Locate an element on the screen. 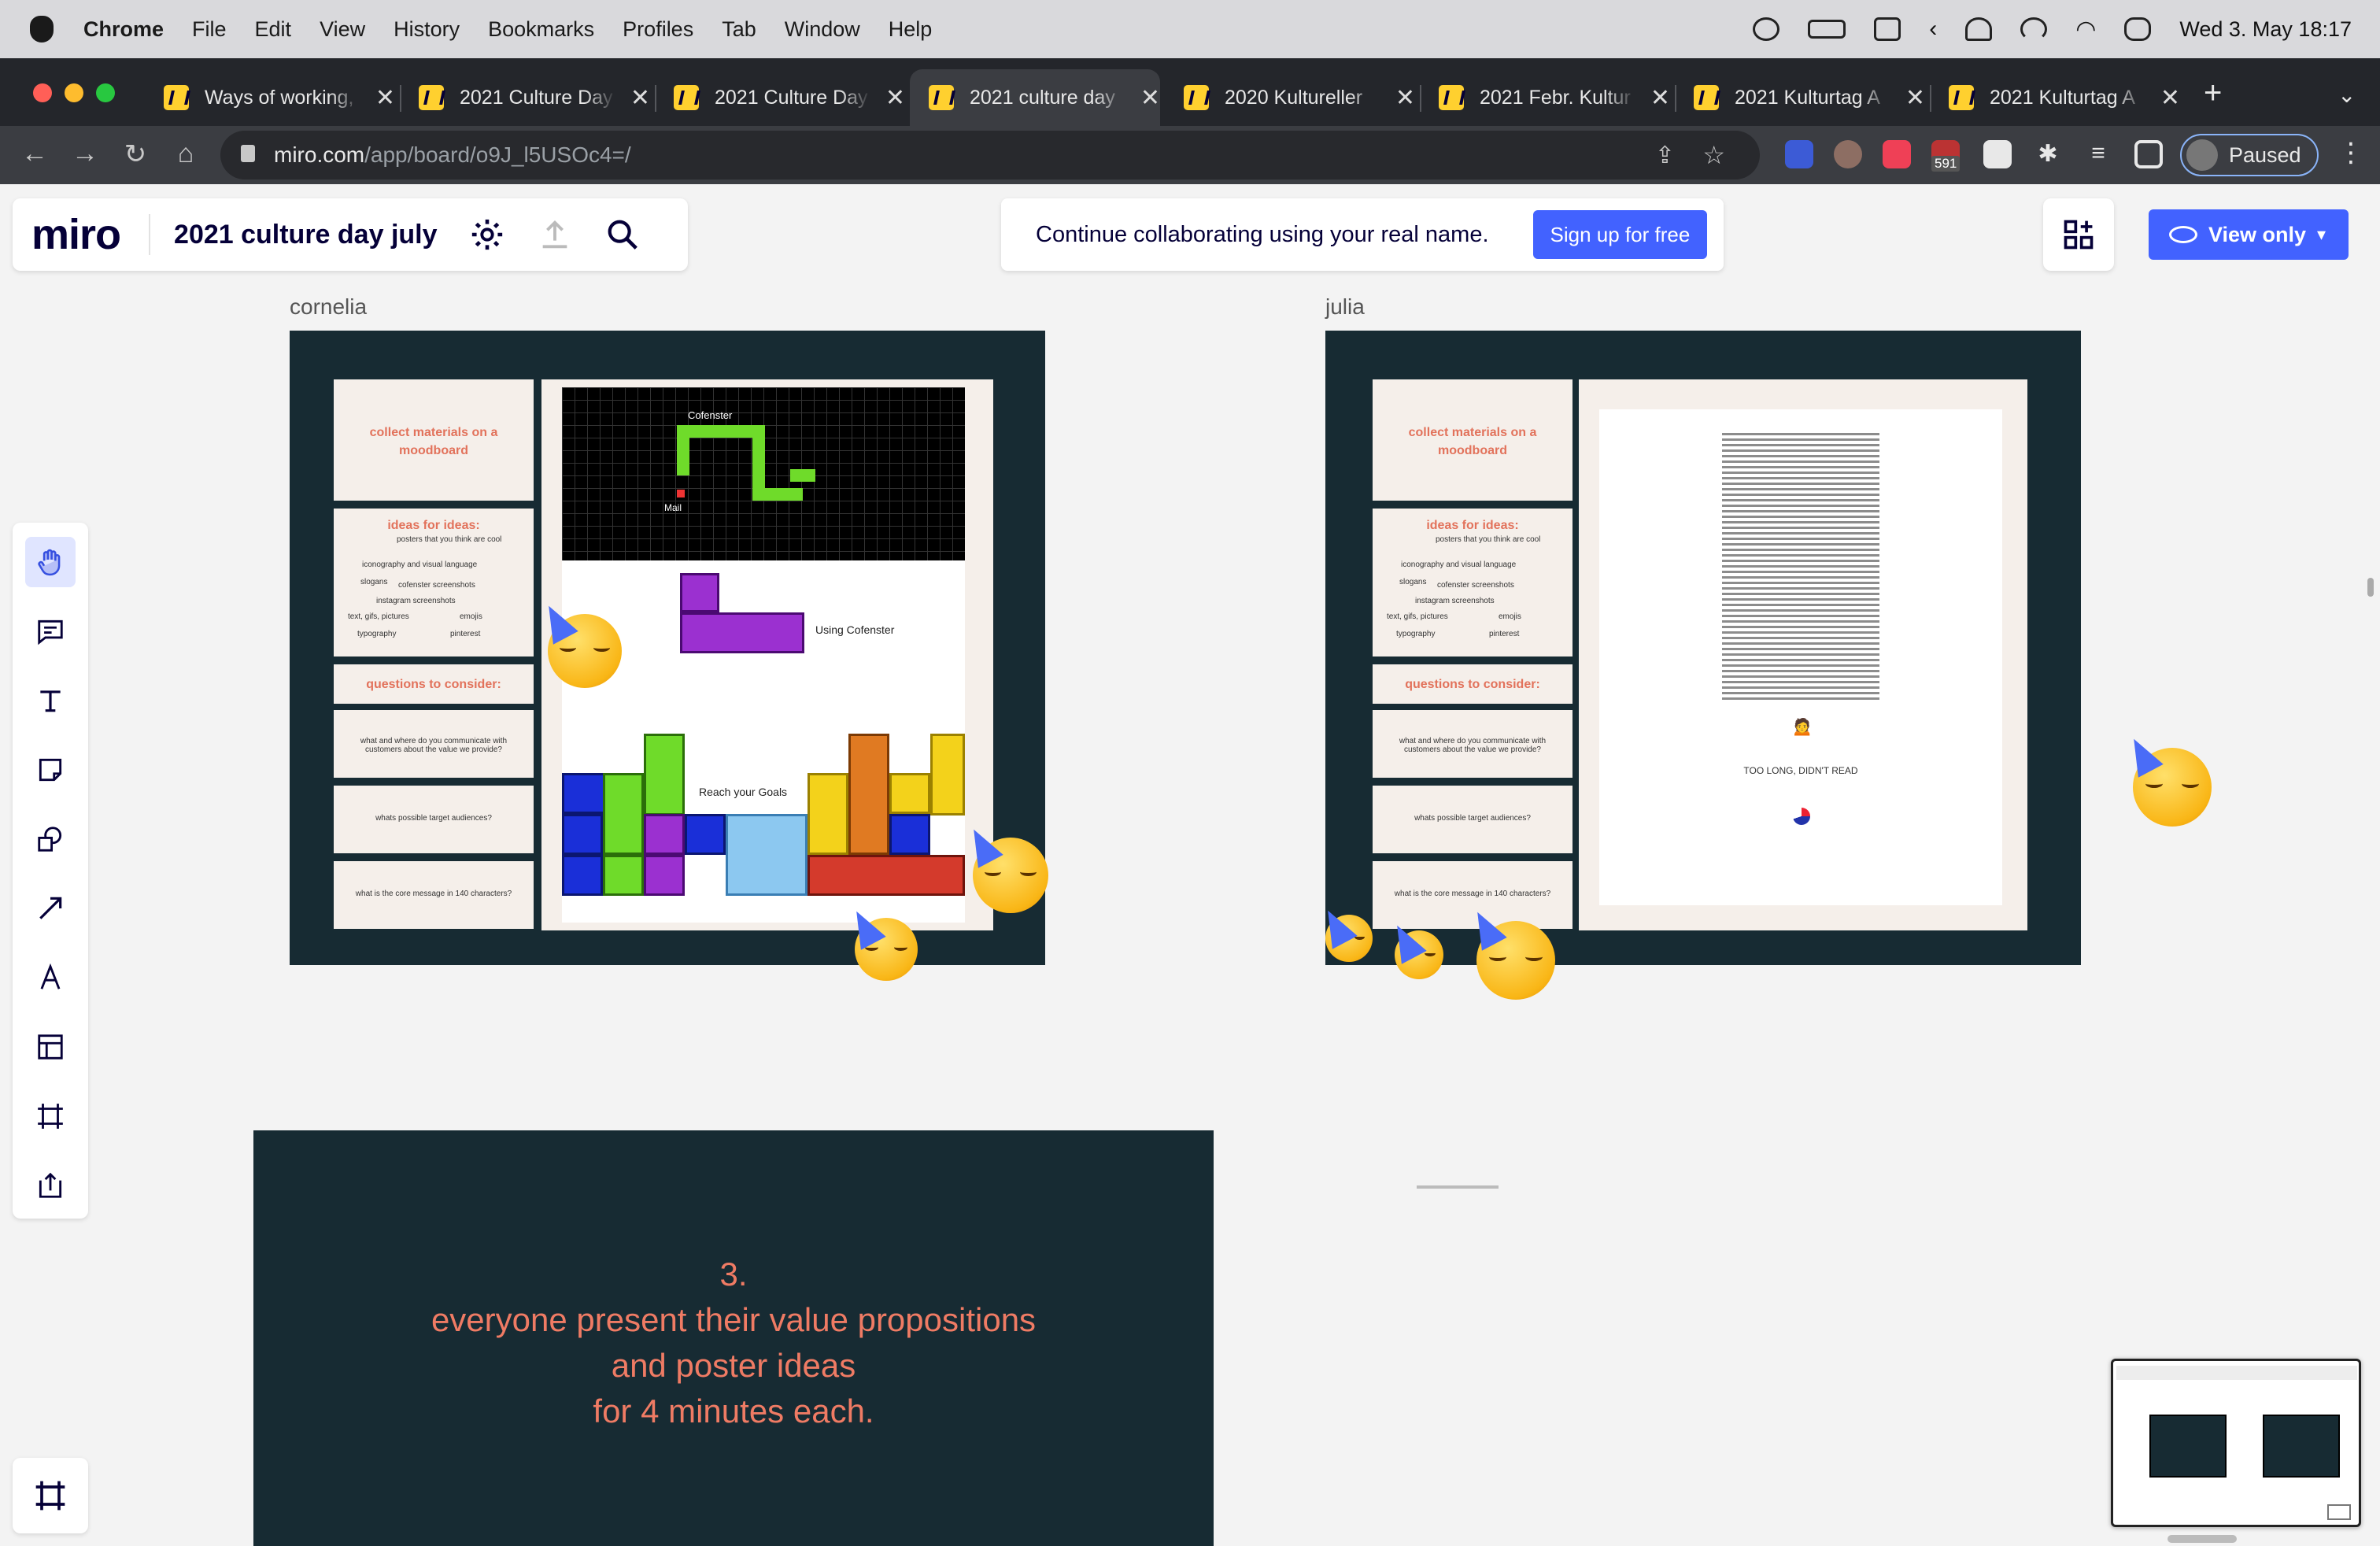  forward-arrow-icon: → is located at coordinates (85, 154).